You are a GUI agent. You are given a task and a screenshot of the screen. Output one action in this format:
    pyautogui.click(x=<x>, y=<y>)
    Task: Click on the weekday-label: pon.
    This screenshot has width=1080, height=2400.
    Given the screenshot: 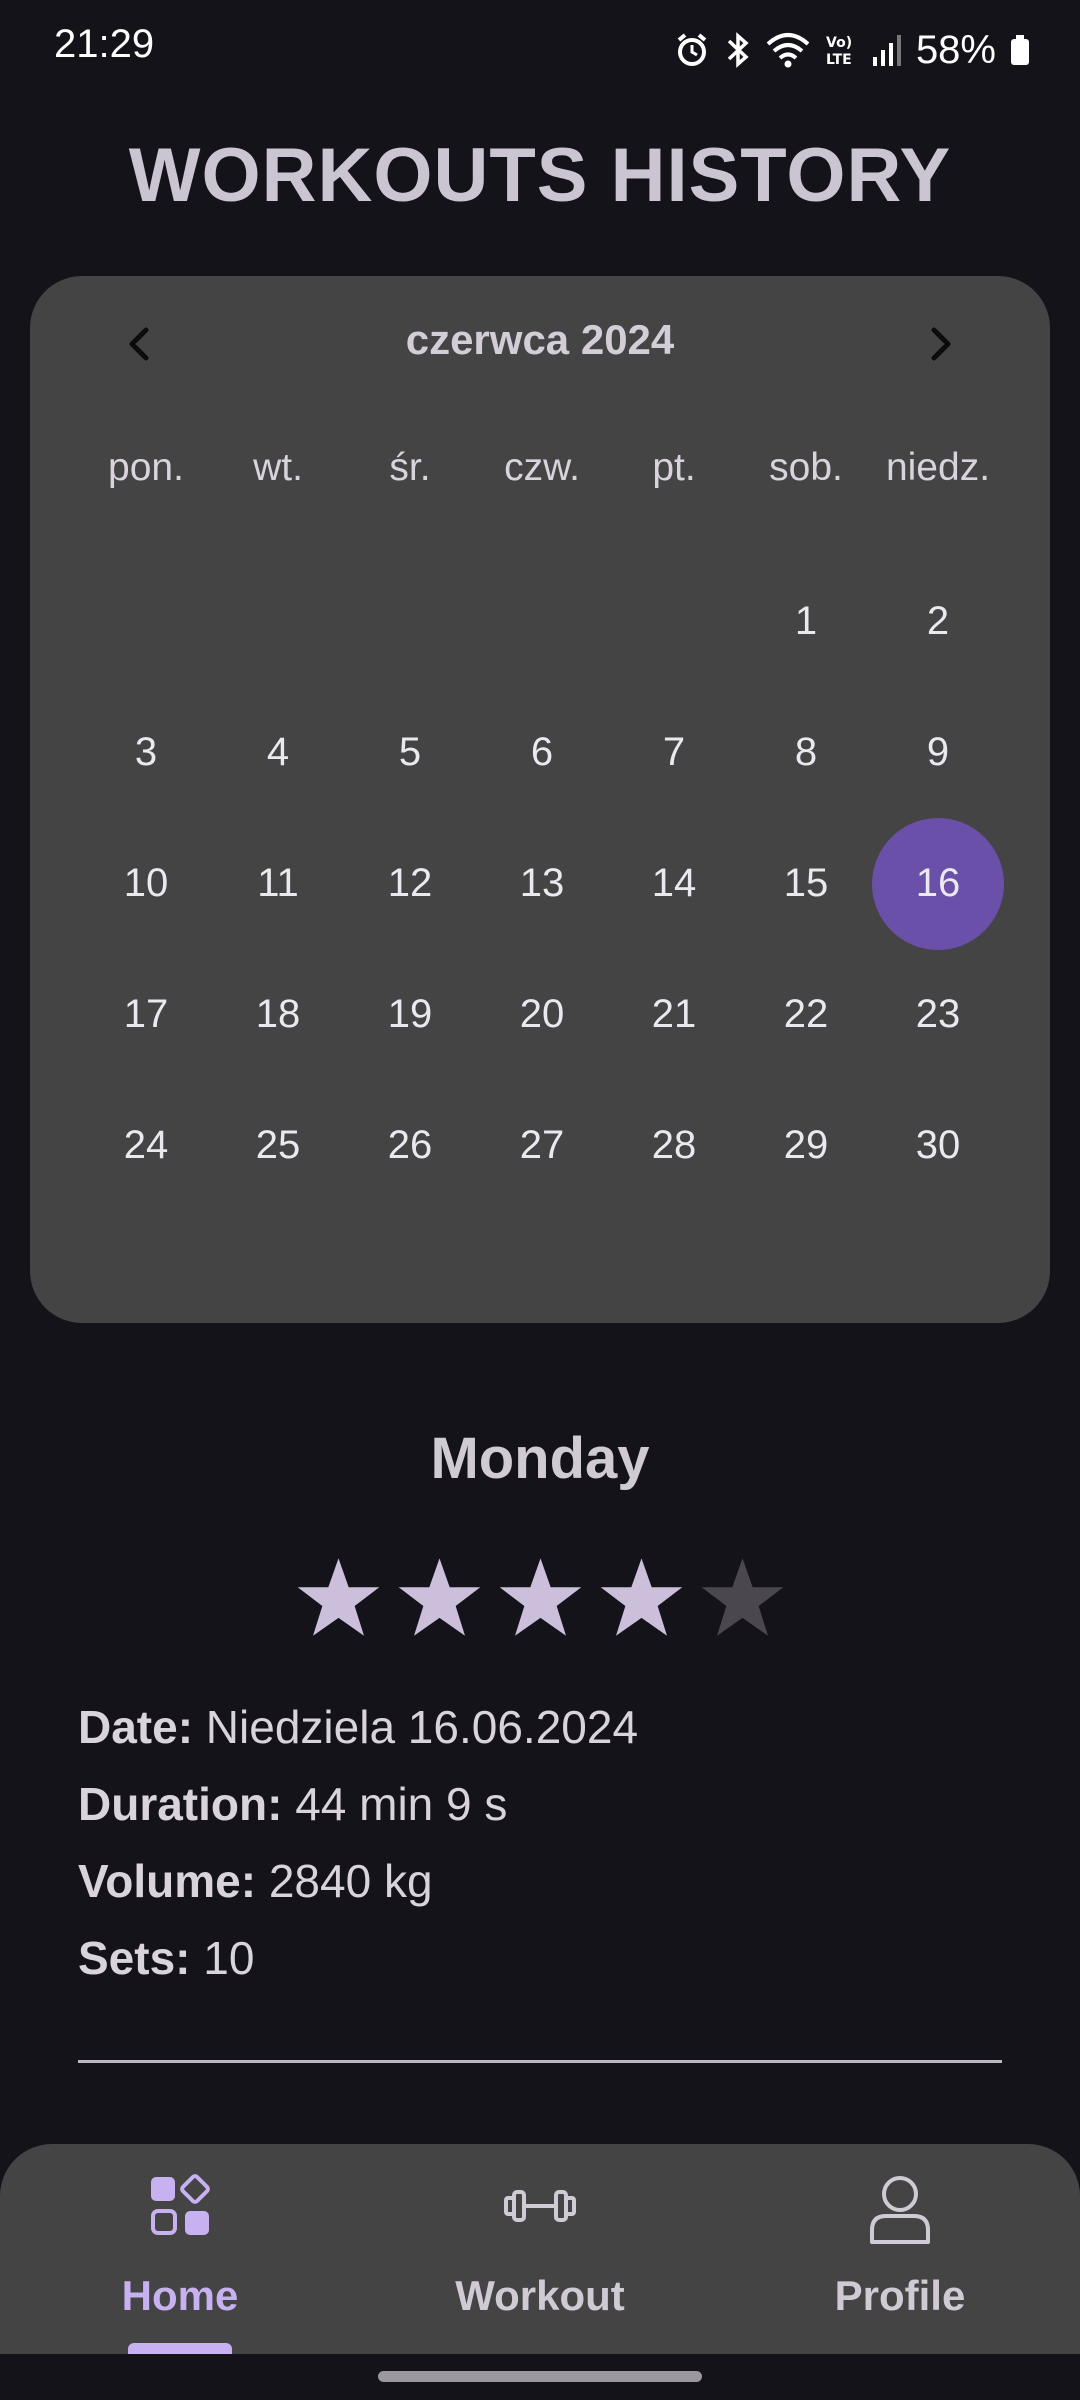 What is the action you would take?
    pyautogui.click(x=146, y=467)
    